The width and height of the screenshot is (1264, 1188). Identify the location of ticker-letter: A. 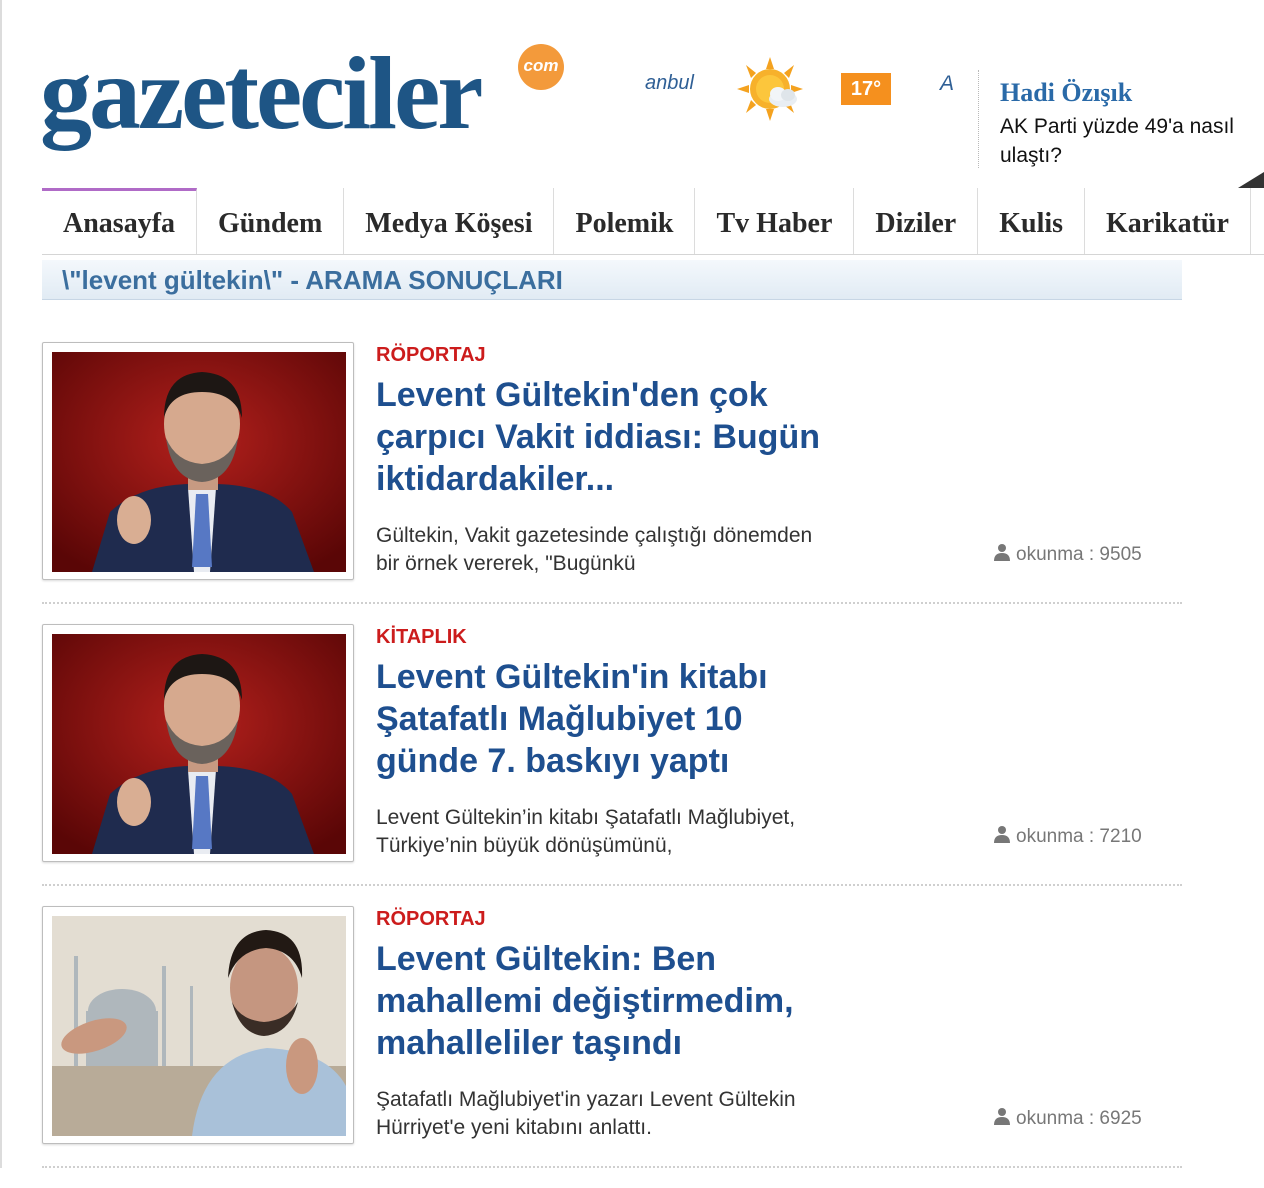
(947, 83).